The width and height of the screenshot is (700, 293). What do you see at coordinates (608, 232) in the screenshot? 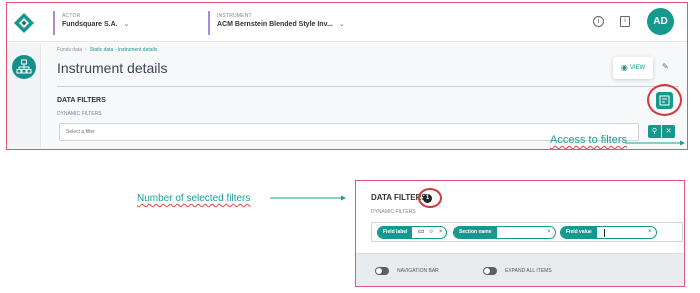
I see `filter-chip-field-value: Field value ×` at bounding box center [608, 232].